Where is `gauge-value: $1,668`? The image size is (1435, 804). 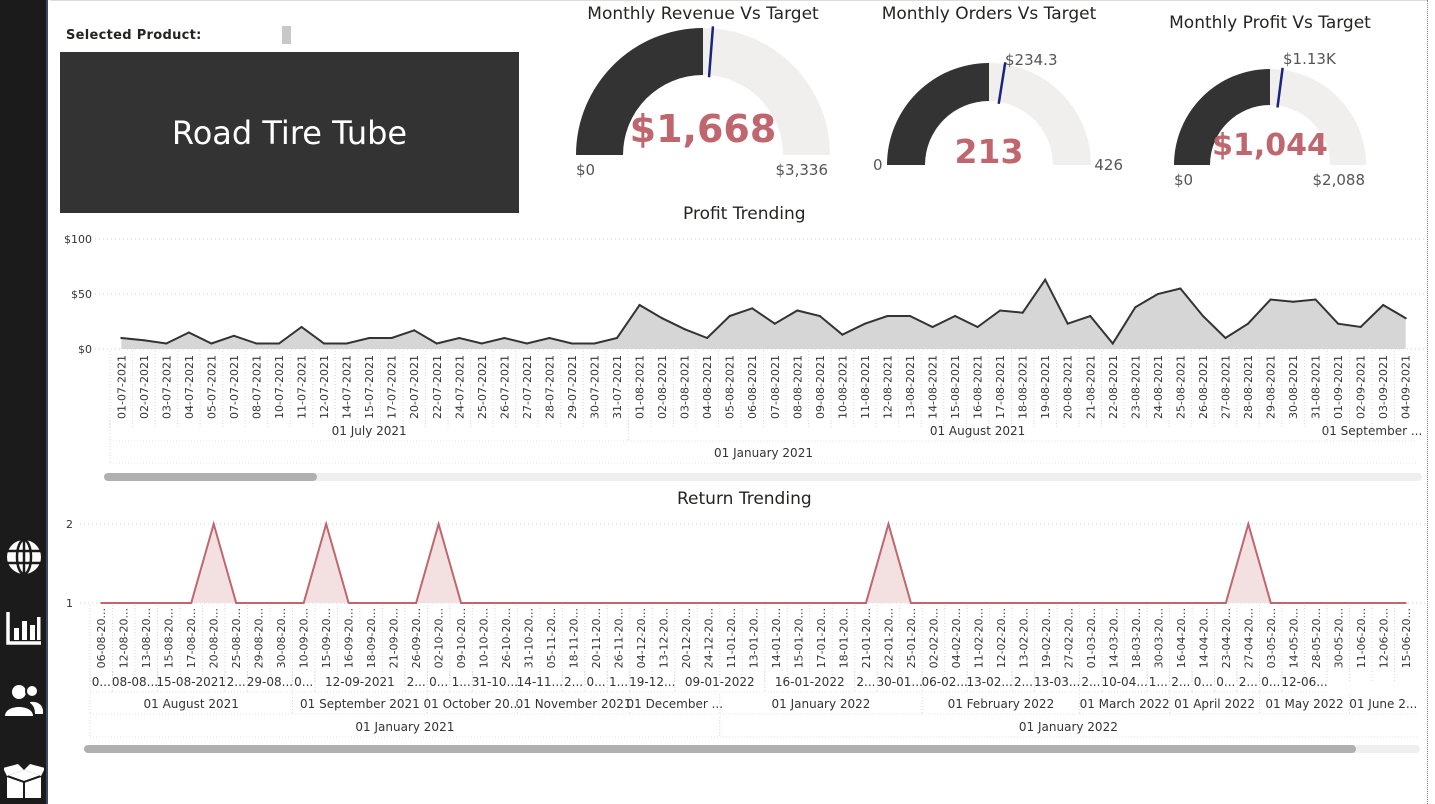 gauge-value: $1,668 is located at coordinates (703, 129).